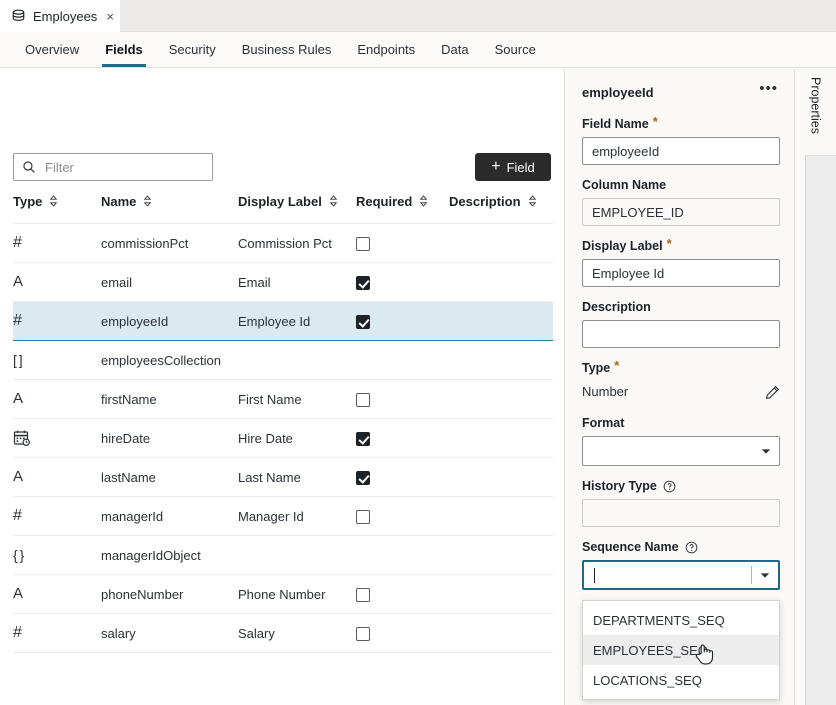 This screenshot has height=705, width=836. I want to click on cell-display-label: Hire Date, so click(297, 438).